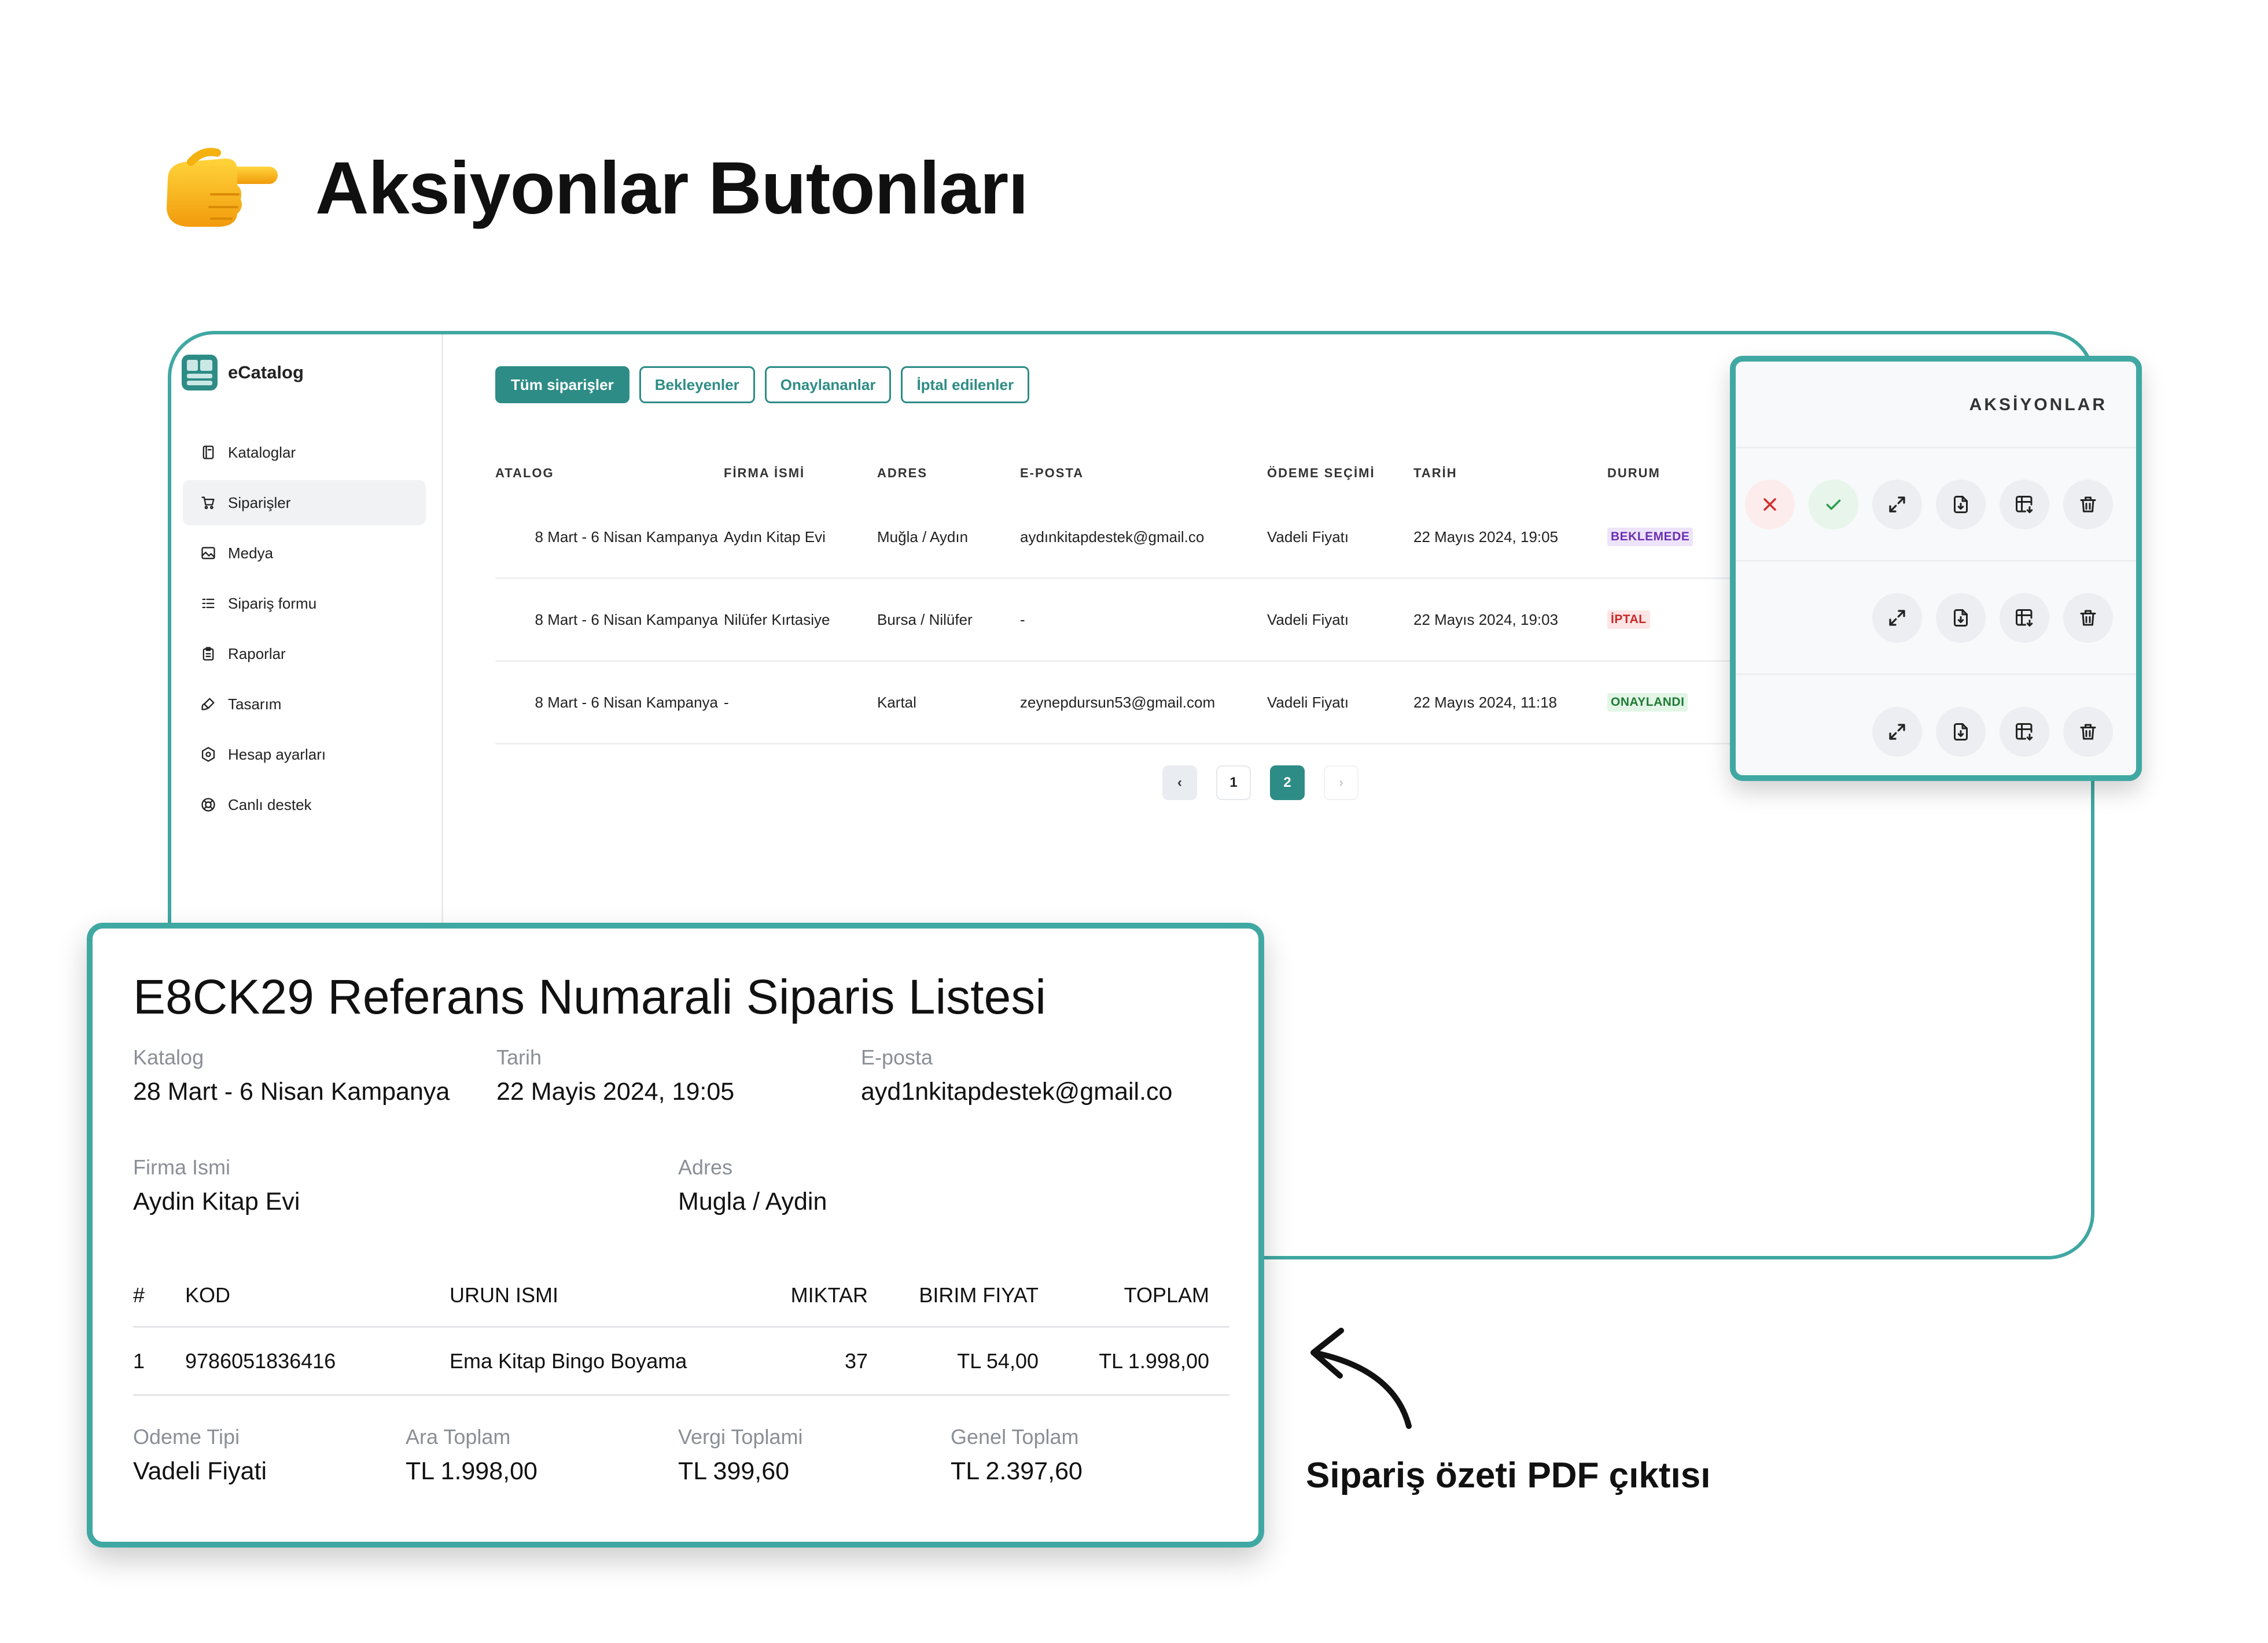  Describe the element at coordinates (305, 653) in the screenshot. I see `sidebar-item-raporlar: Raporlar` at that location.